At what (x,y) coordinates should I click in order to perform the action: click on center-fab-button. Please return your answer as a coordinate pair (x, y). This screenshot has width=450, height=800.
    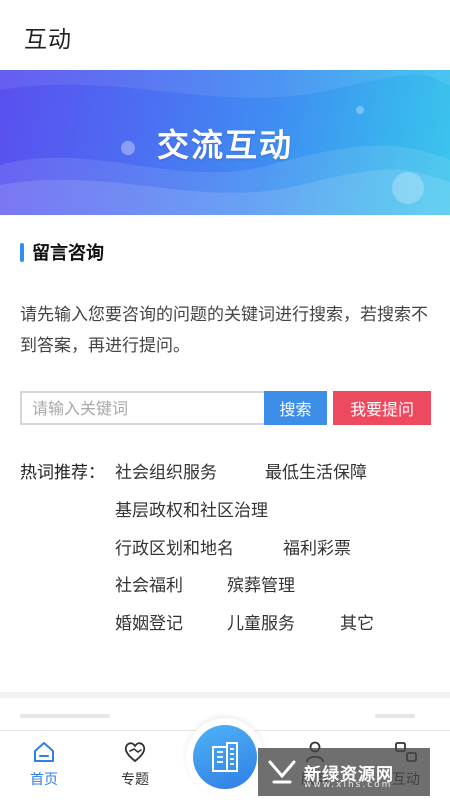
    Looking at the image, I should click on (225, 757).